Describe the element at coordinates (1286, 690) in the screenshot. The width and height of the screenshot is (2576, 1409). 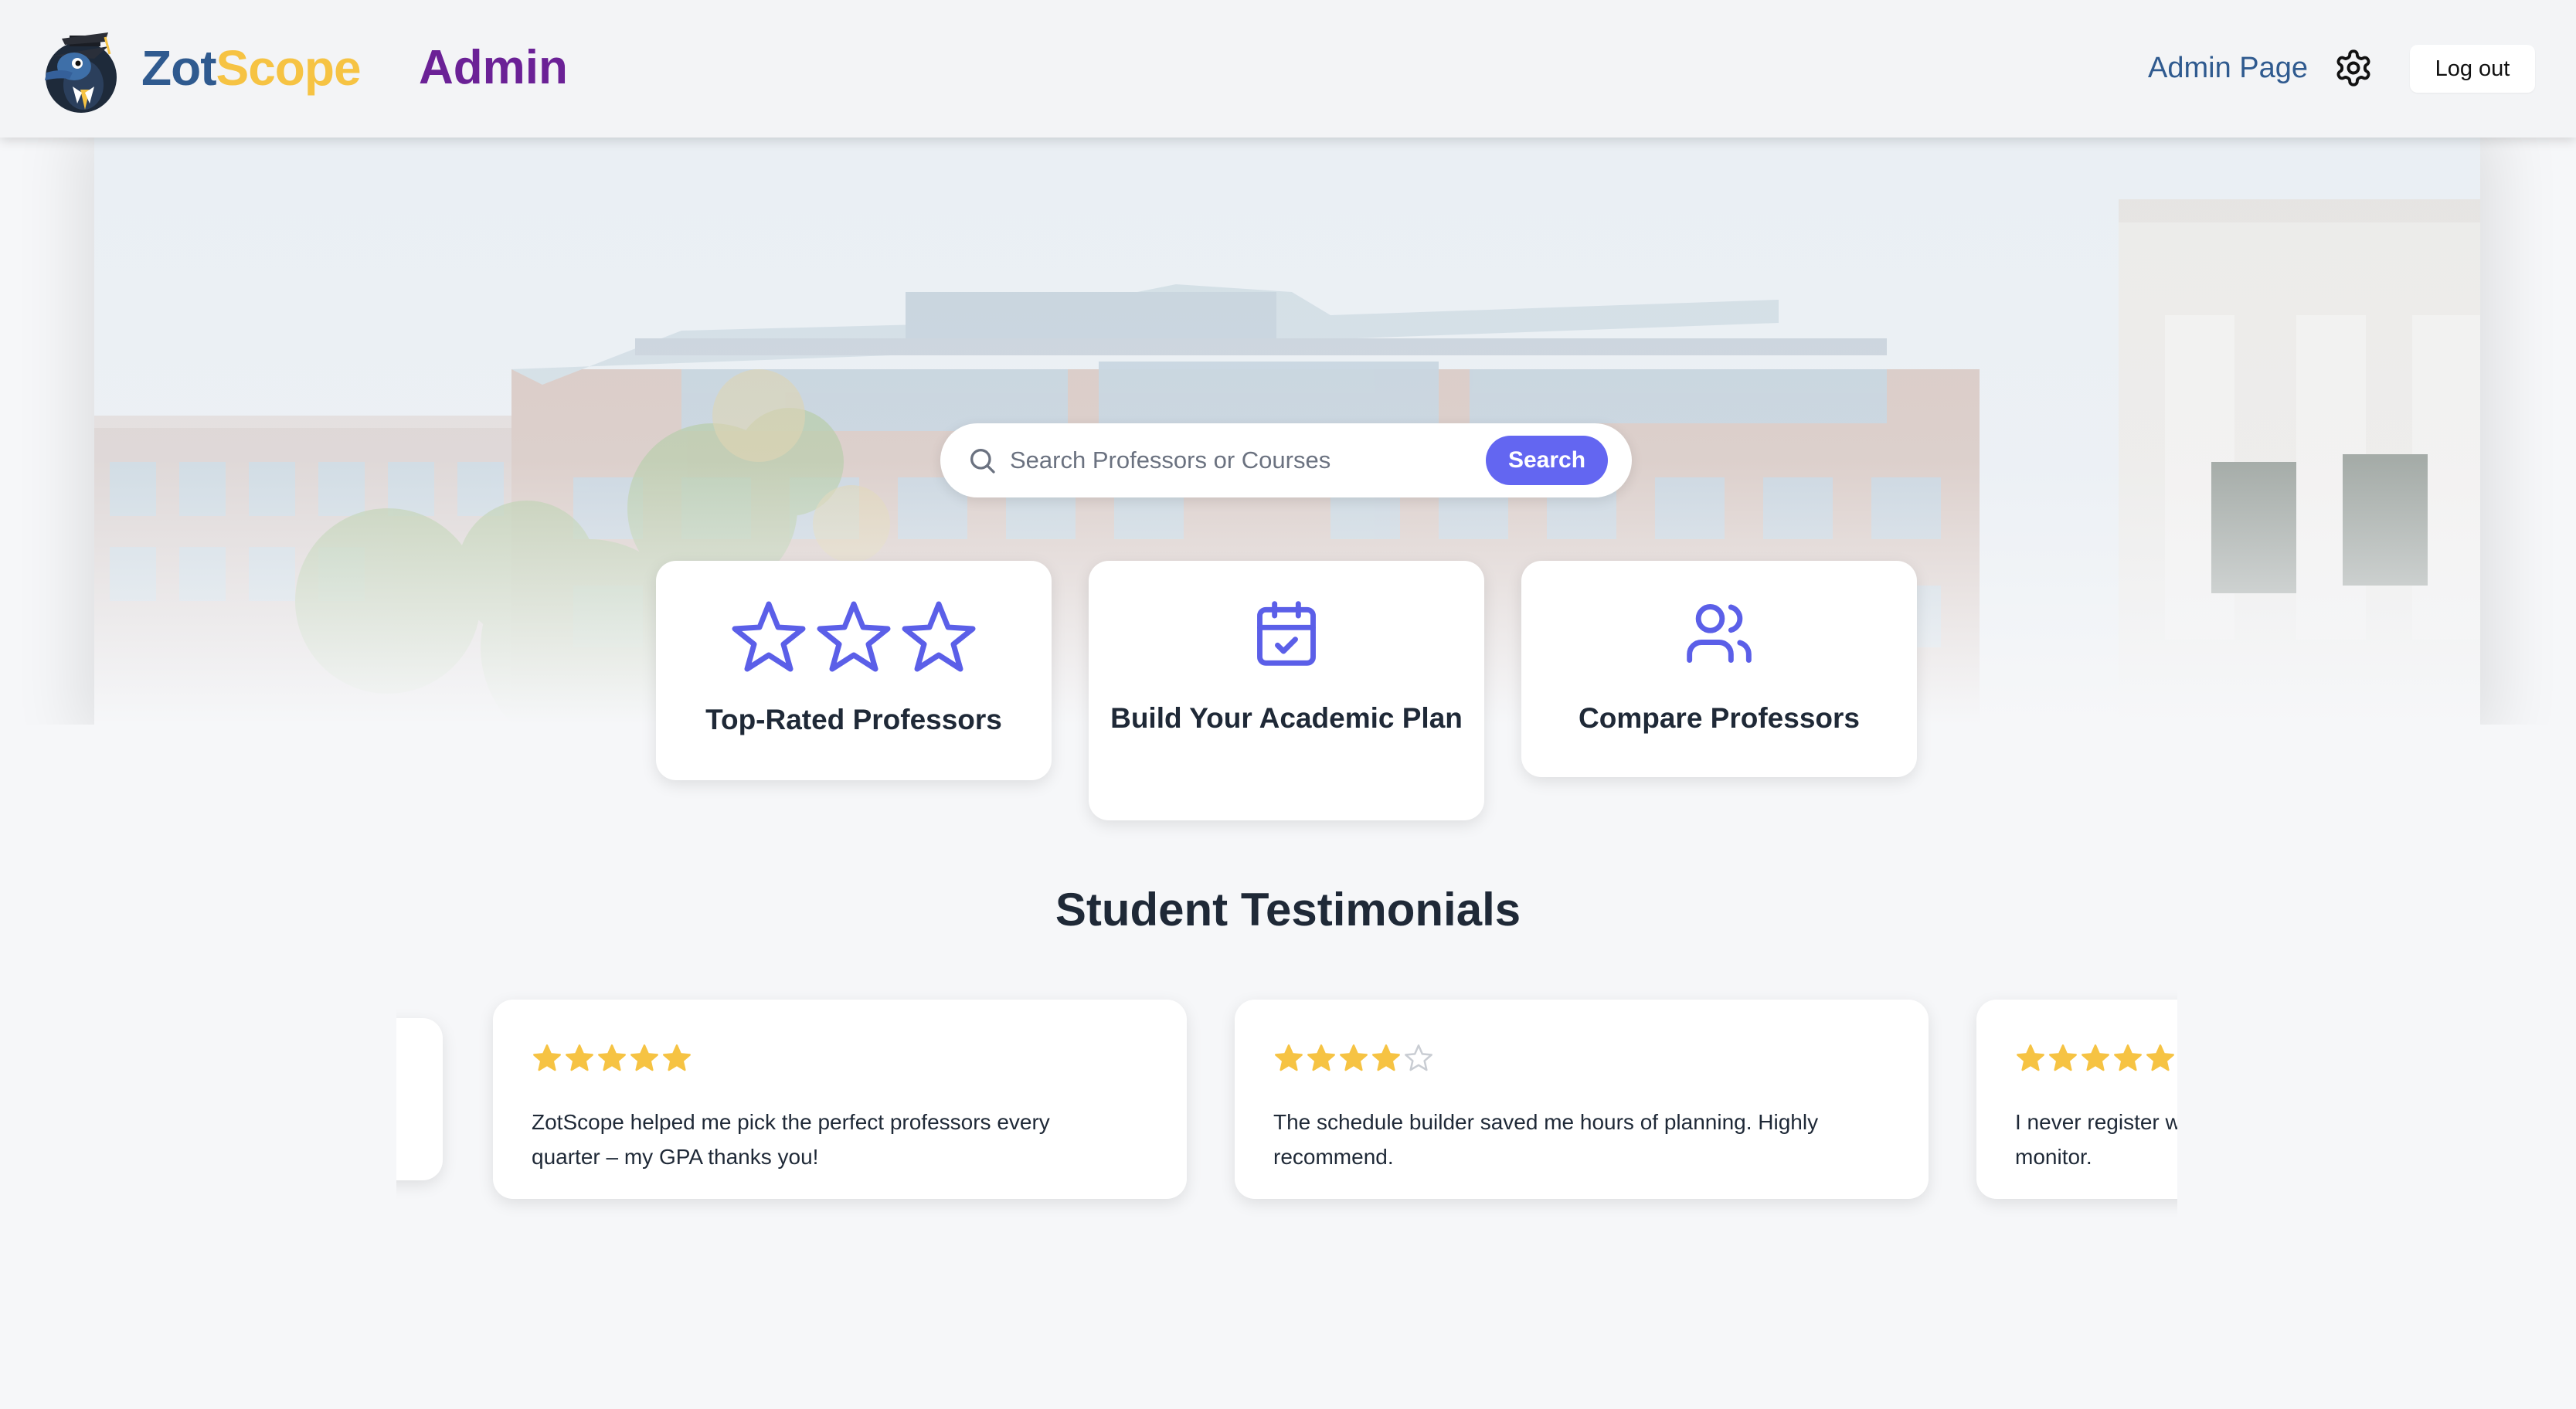
I see `feature-card-academic-plan: Build Your Academic Plan` at that location.